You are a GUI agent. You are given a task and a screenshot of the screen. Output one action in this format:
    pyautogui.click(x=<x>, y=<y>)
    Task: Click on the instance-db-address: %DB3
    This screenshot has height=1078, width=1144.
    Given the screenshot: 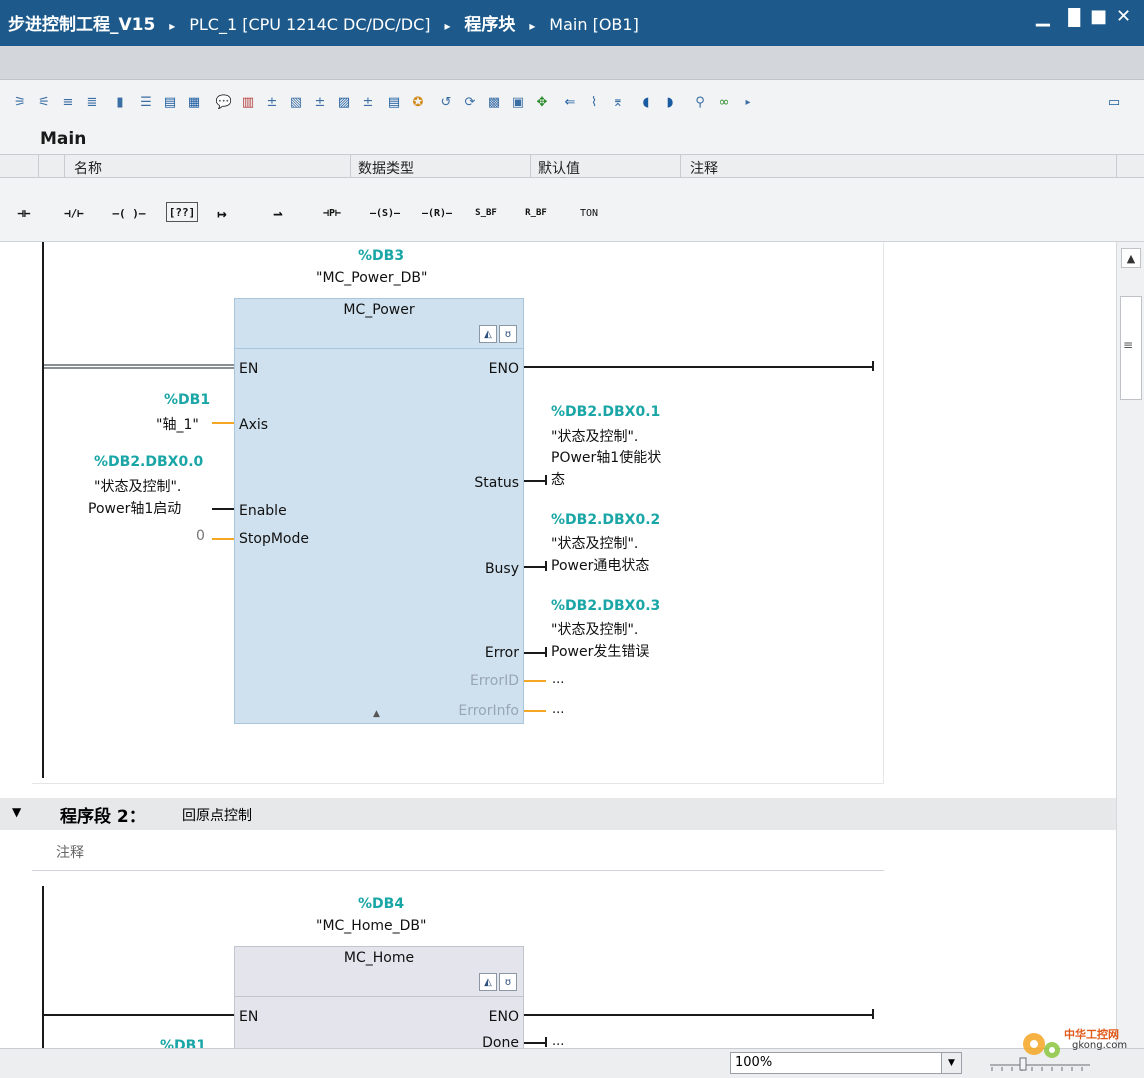 What is the action you would take?
    pyautogui.click(x=381, y=256)
    